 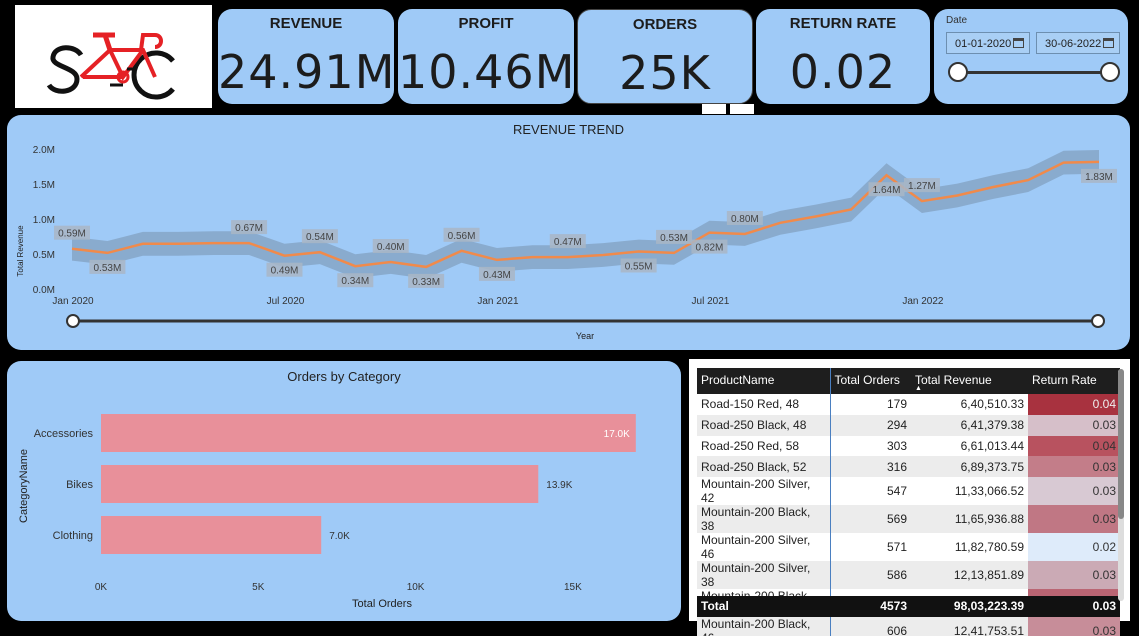 I want to click on x-tick-label: Jul 2021, so click(x=711, y=301).